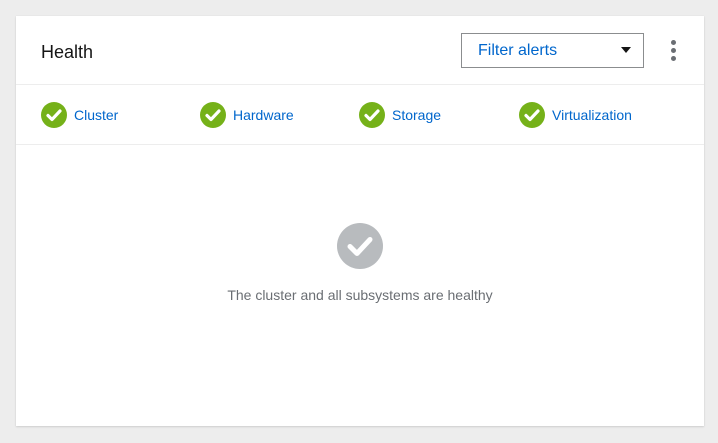 Image resolution: width=718 pixels, height=443 pixels. I want to click on subsystem-label: Cluster, so click(96, 115).